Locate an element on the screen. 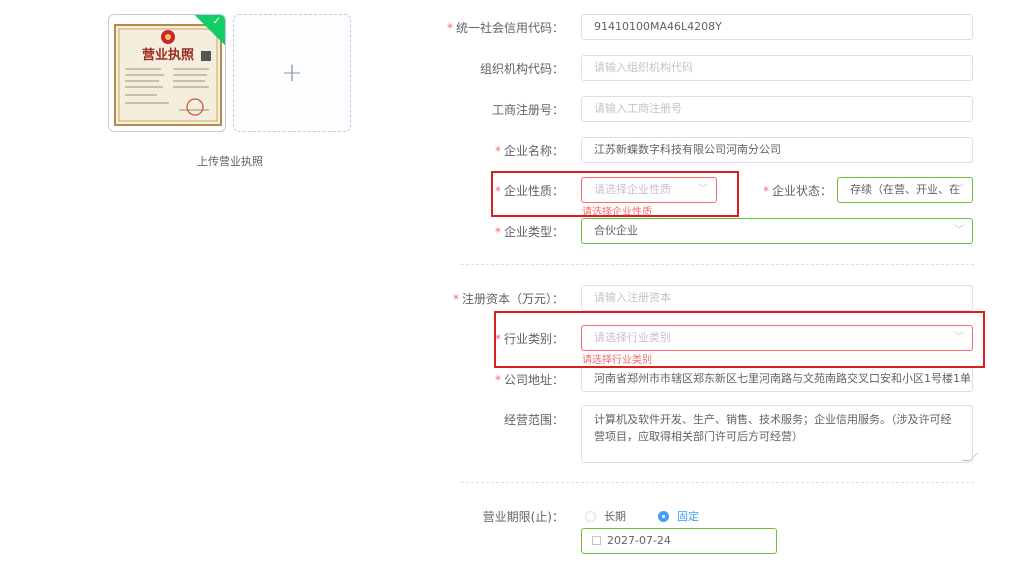 Image resolution: width=1025 pixels, height=585 pixels. upload-caption: 上传营业执照 is located at coordinates (230, 161).